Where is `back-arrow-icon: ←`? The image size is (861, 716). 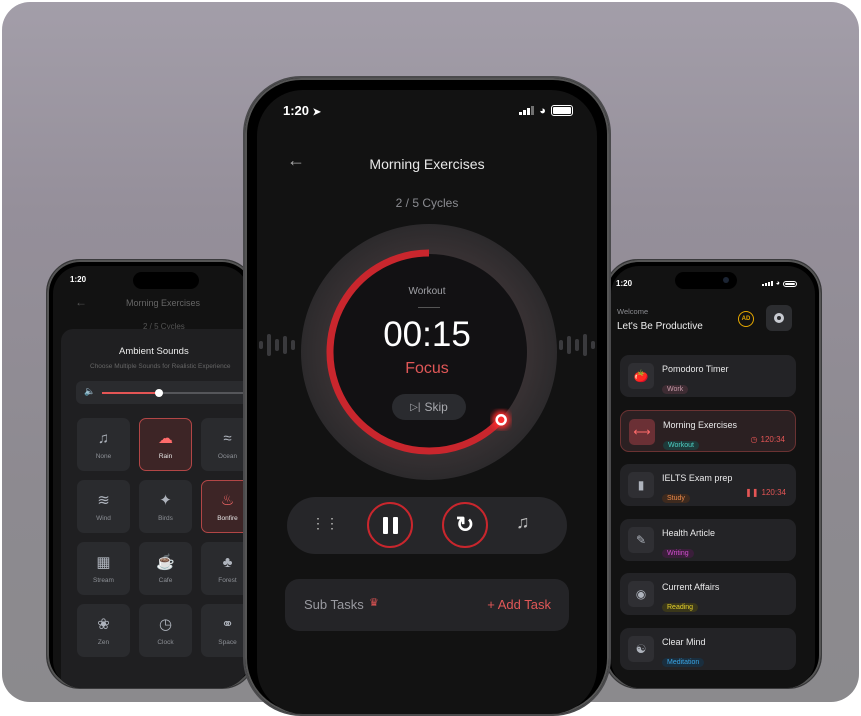
back-arrow-icon: ← is located at coordinates (81, 302).